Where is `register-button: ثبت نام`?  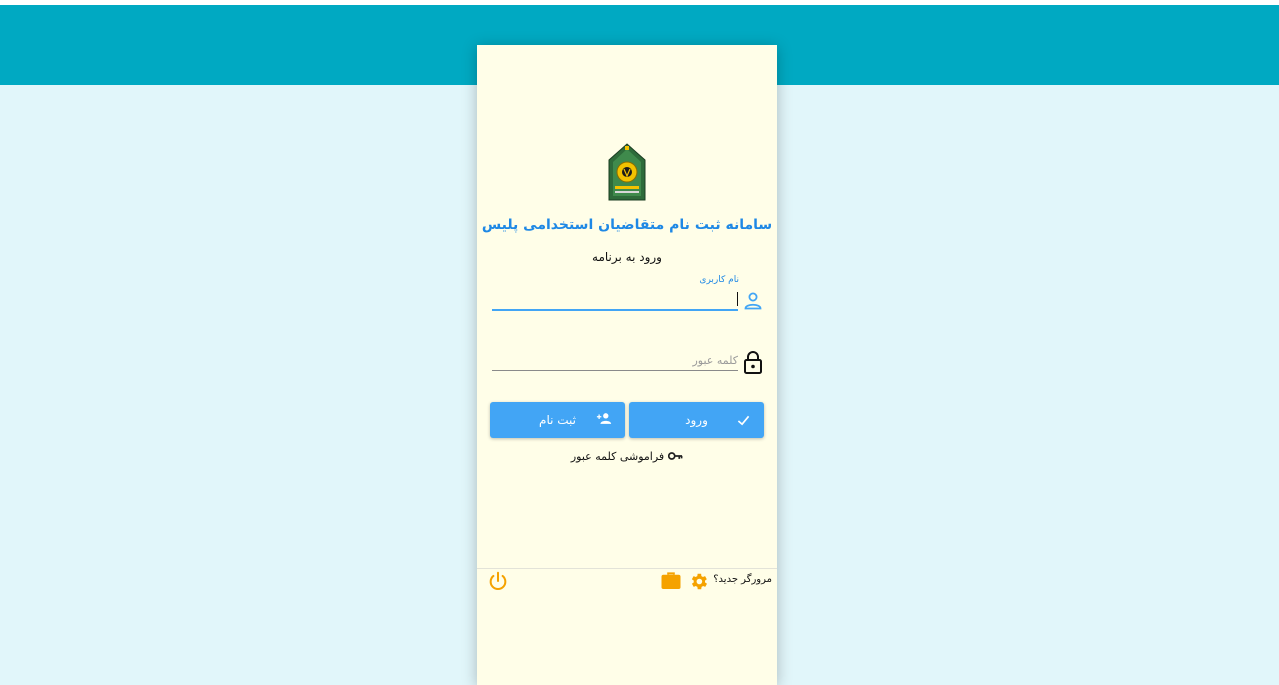 register-button: ثبت نام is located at coordinates (557, 420).